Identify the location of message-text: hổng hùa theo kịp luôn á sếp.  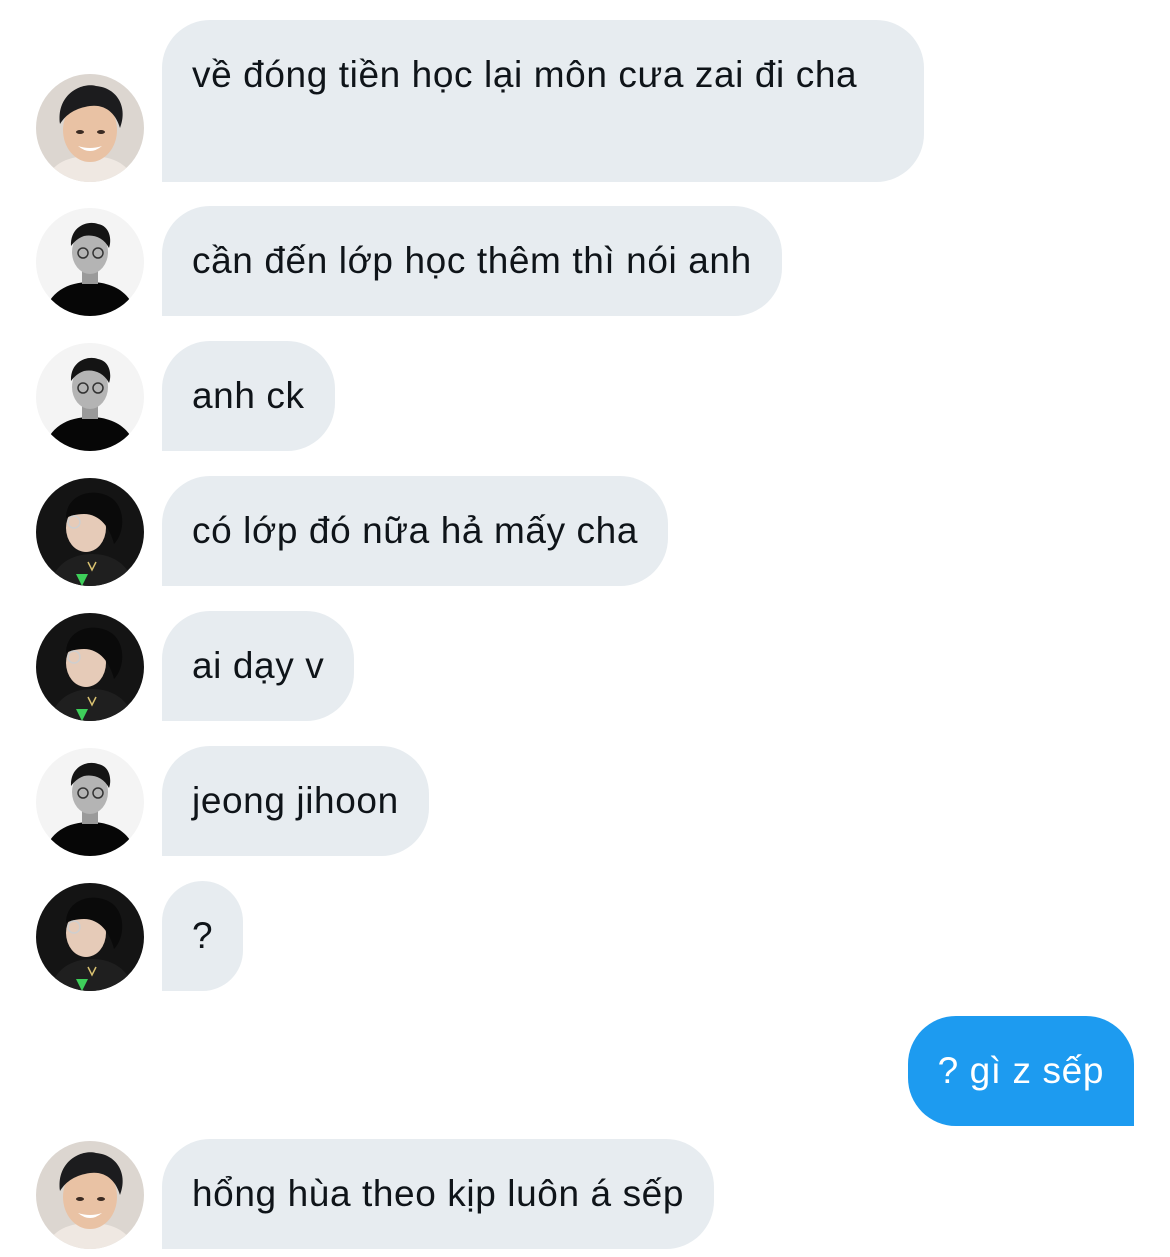
(438, 1193).